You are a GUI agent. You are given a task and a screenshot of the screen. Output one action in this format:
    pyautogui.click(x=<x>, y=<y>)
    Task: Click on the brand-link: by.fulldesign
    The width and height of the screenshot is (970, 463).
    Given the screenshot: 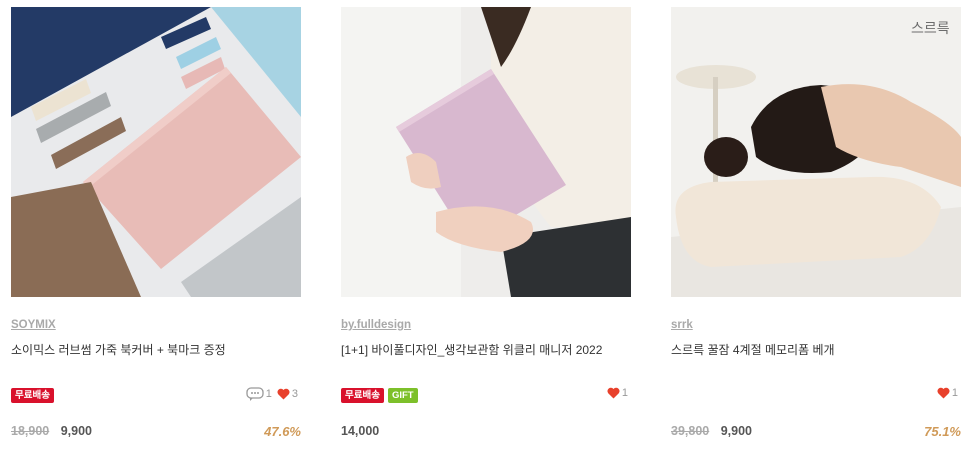 What is the action you would take?
    pyautogui.click(x=376, y=325)
    